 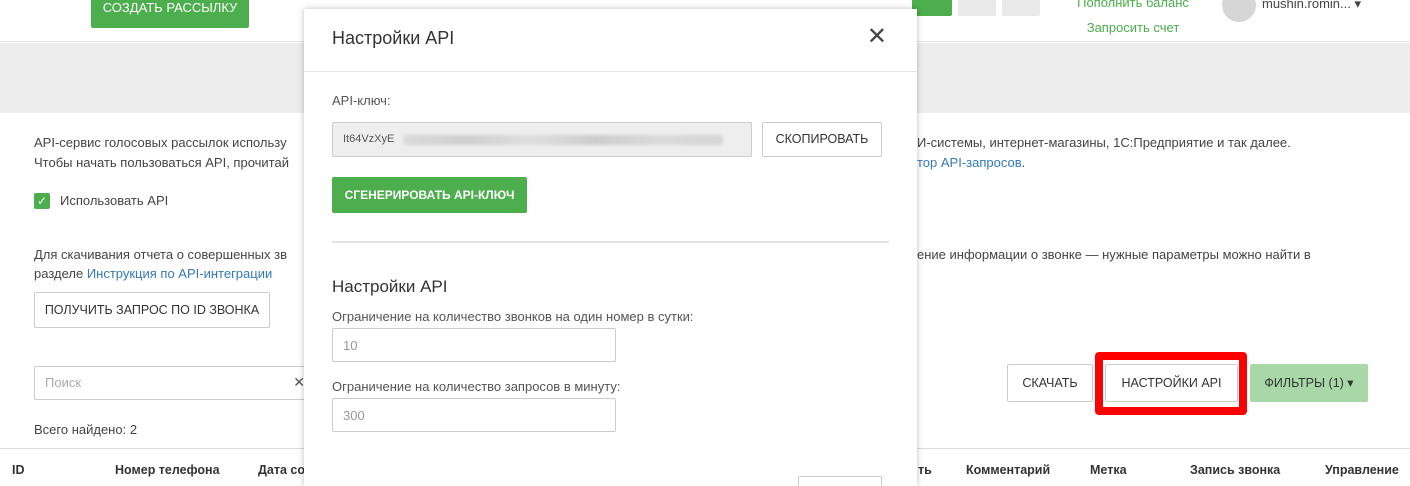 I want to click on generate-api-key-button: СГЕНЕРИРОВАТЬ API-КЛЮЧ, so click(x=429, y=195).